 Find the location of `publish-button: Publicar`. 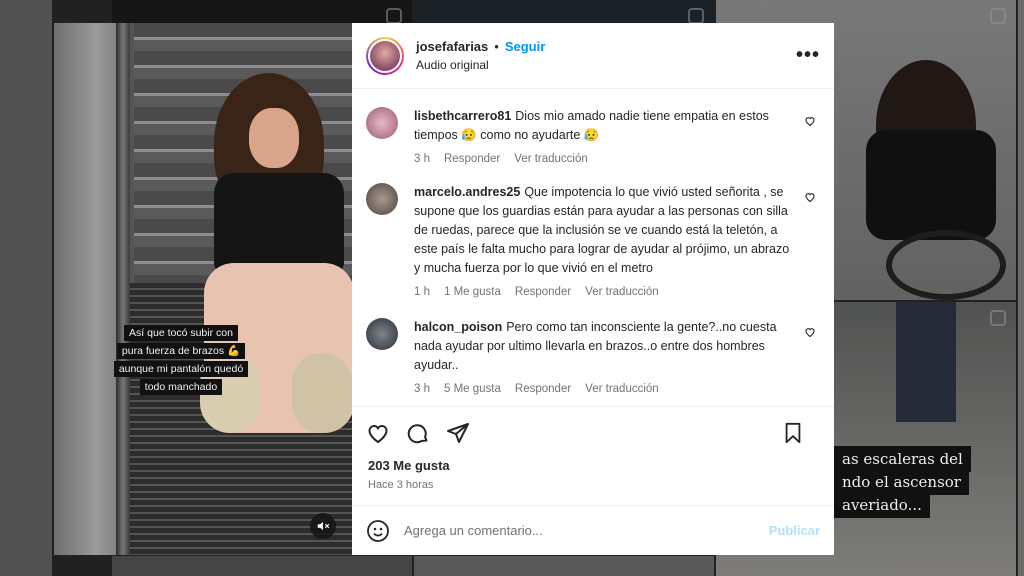

publish-button: Publicar is located at coordinates (794, 530).